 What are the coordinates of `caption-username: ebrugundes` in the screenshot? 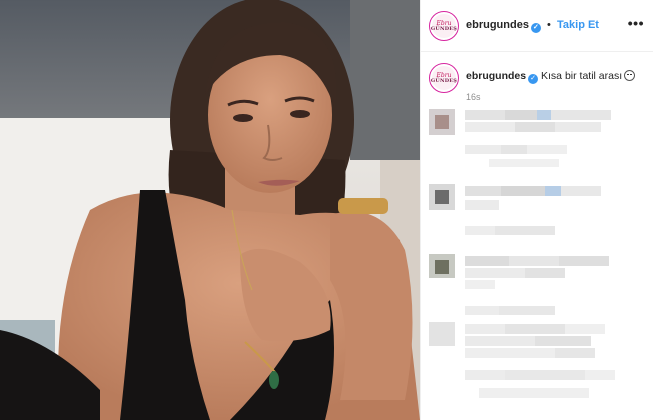 It's located at (496, 76).